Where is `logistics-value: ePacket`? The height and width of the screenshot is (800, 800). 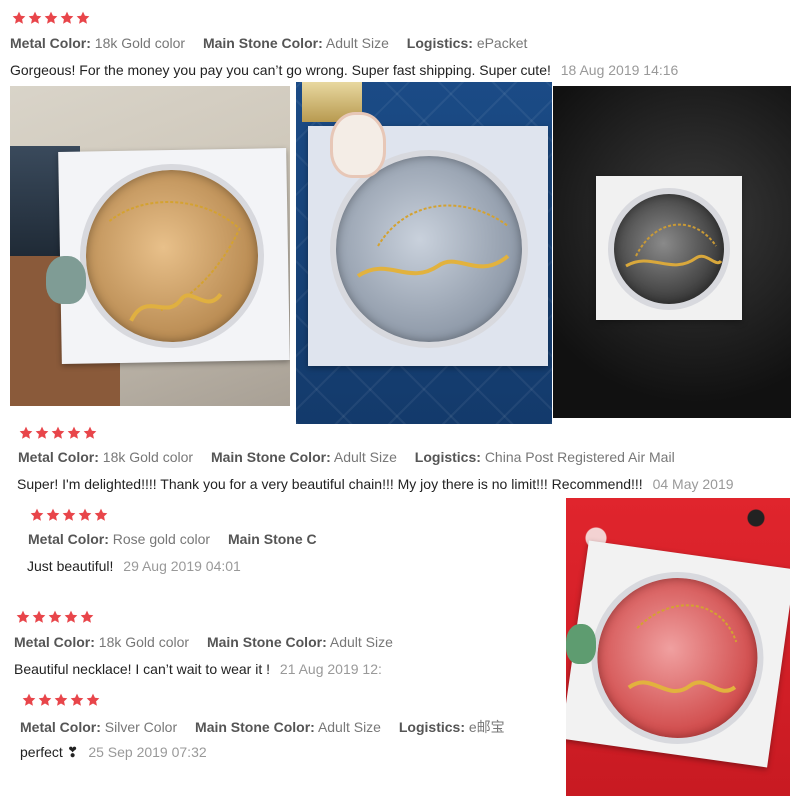 logistics-value: ePacket is located at coordinates (502, 43).